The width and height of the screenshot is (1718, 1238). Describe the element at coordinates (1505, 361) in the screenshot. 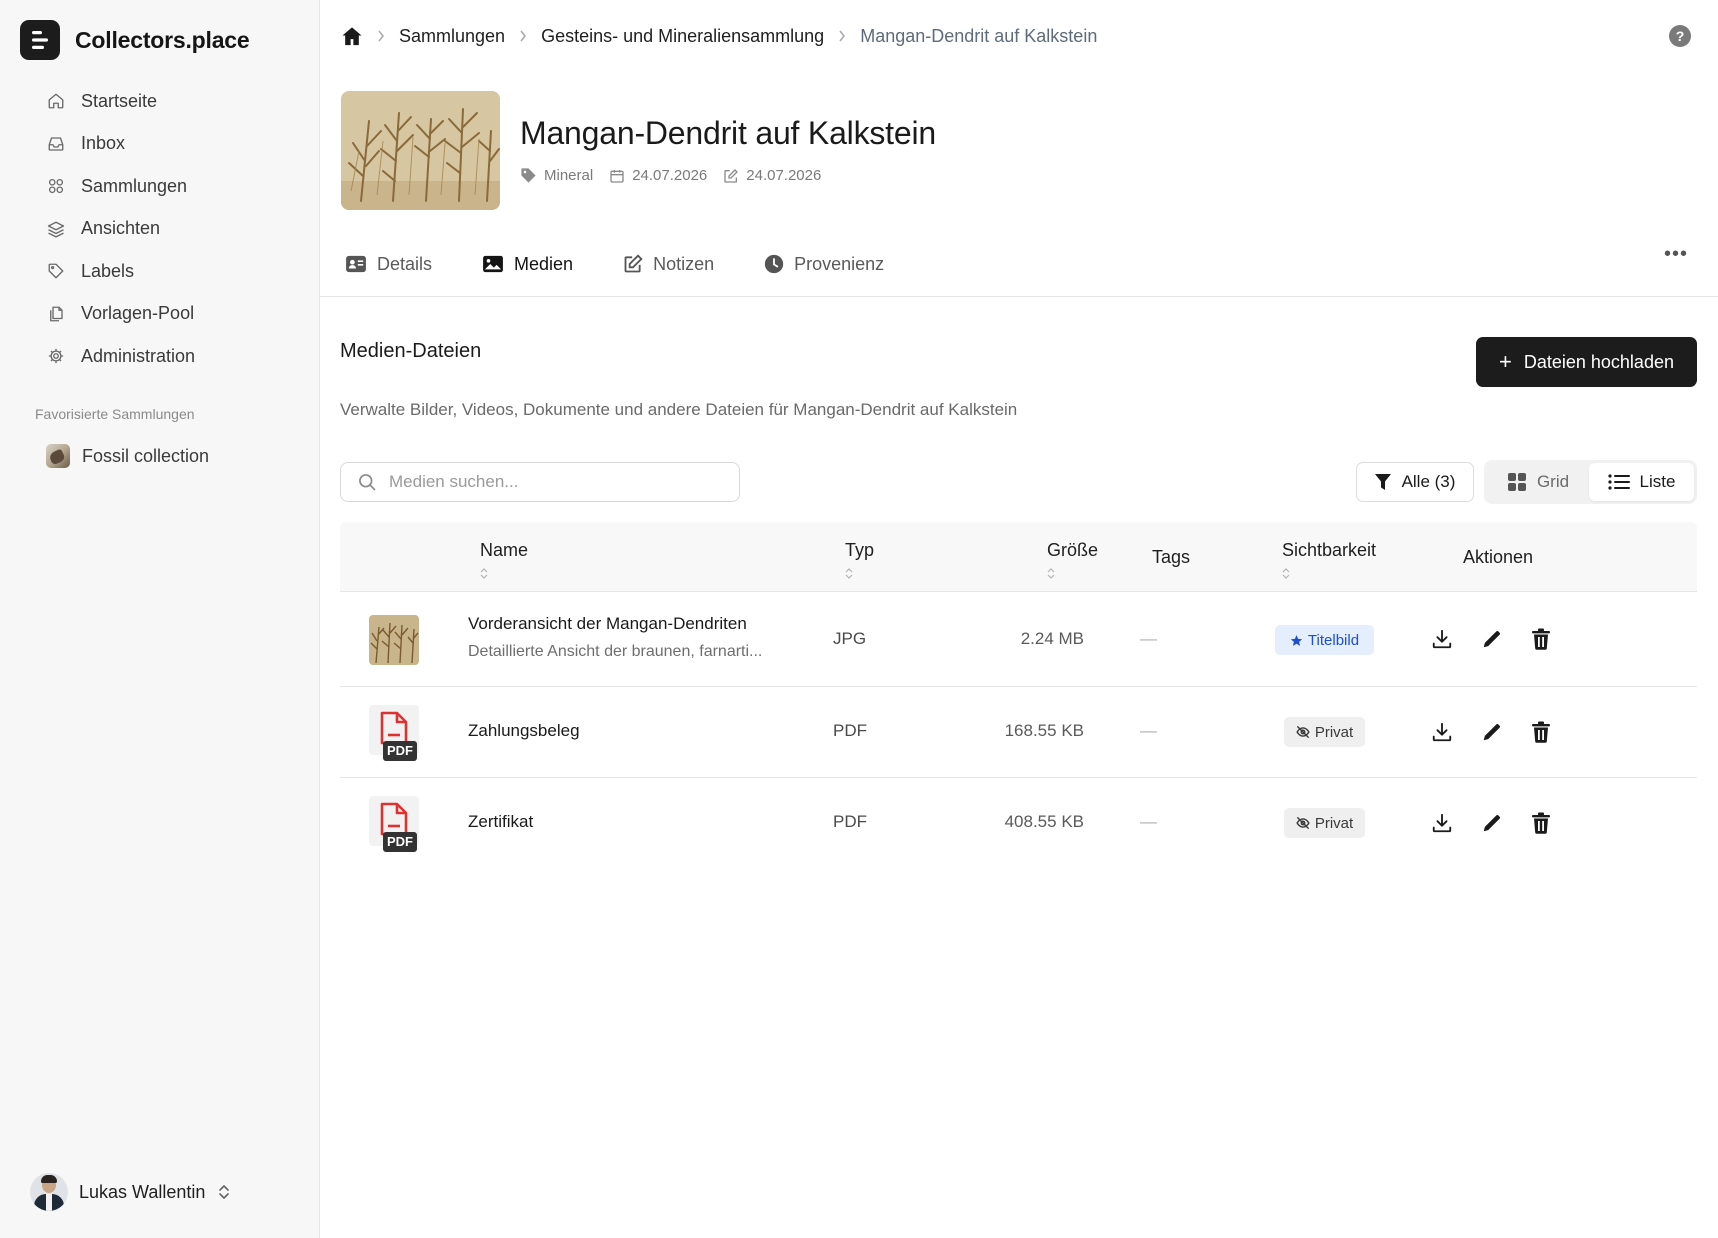

I see `plus-icon: +` at that location.